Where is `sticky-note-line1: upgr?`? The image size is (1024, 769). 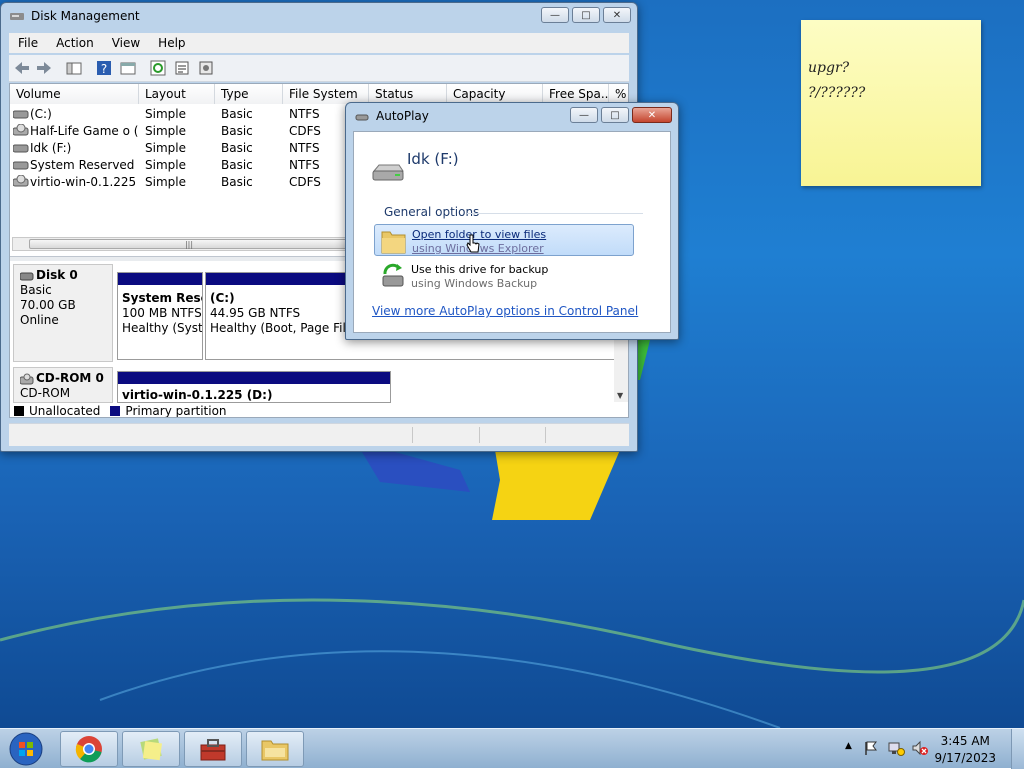
sticky-note-line1: upgr? is located at coordinates (829, 68).